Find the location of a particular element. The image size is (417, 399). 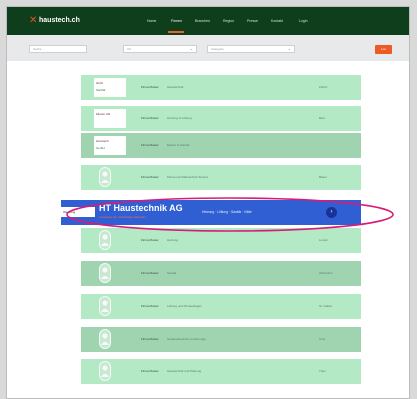

company-logo: Grüß Sanitär is located at coordinates (110, 87).